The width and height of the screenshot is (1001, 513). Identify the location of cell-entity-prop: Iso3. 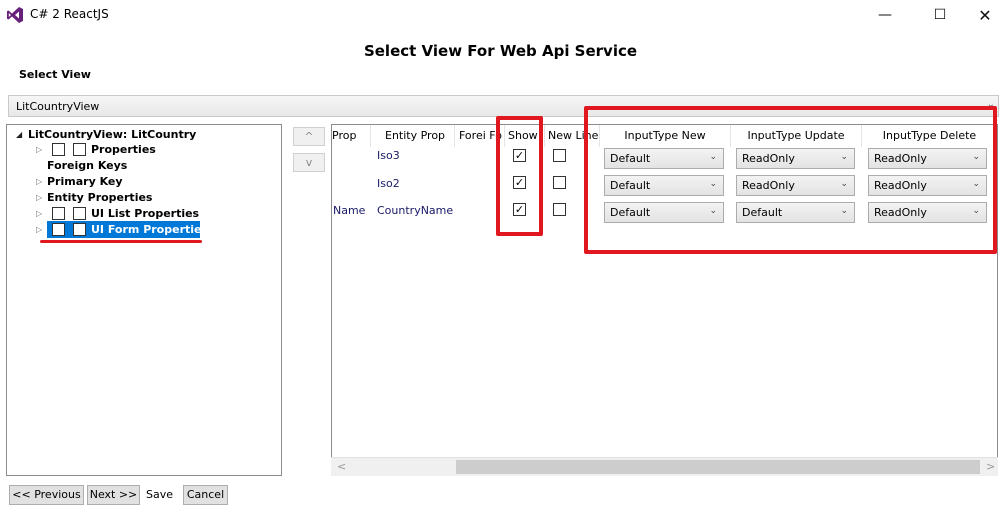
(388, 155).